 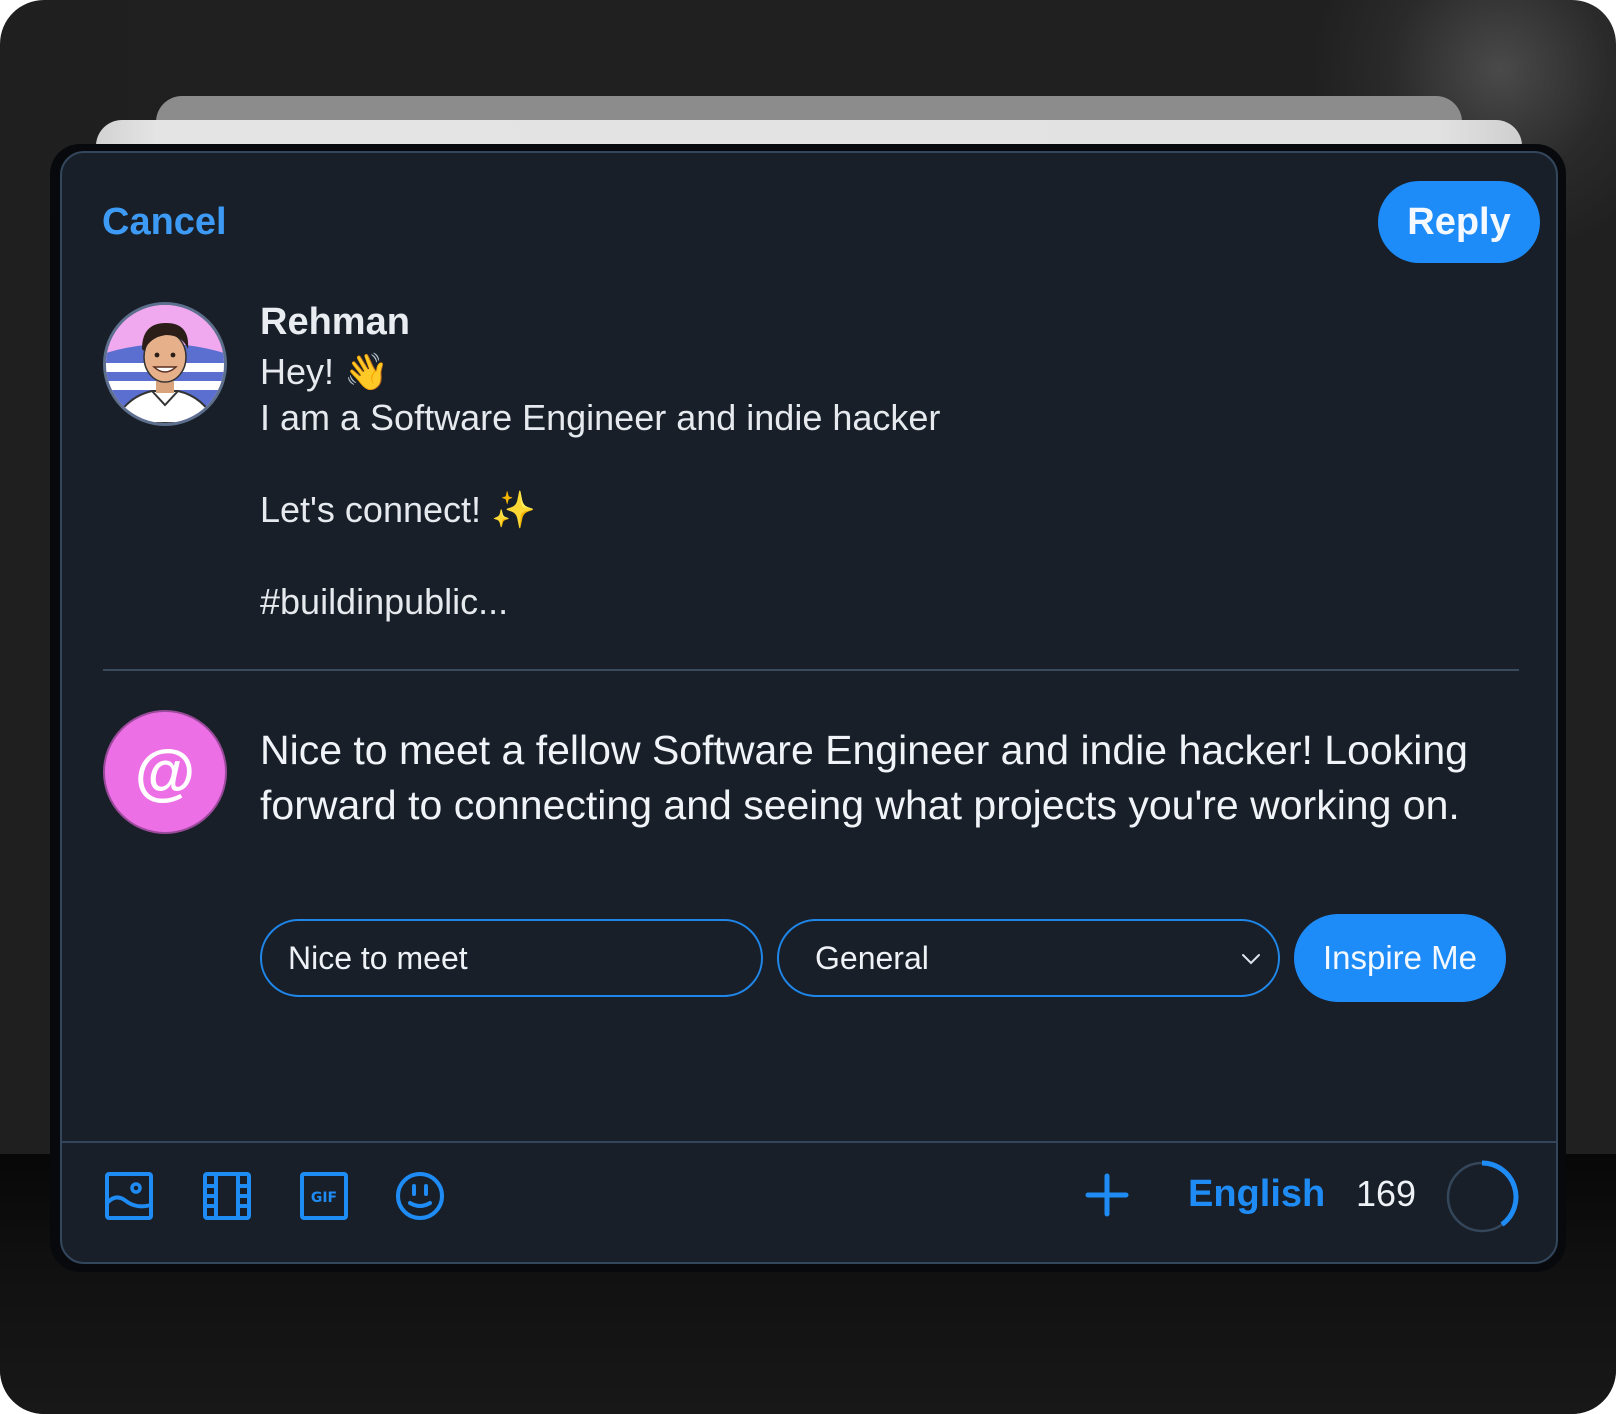 What do you see at coordinates (1256, 1194) in the screenshot?
I see `language-selector: English` at bounding box center [1256, 1194].